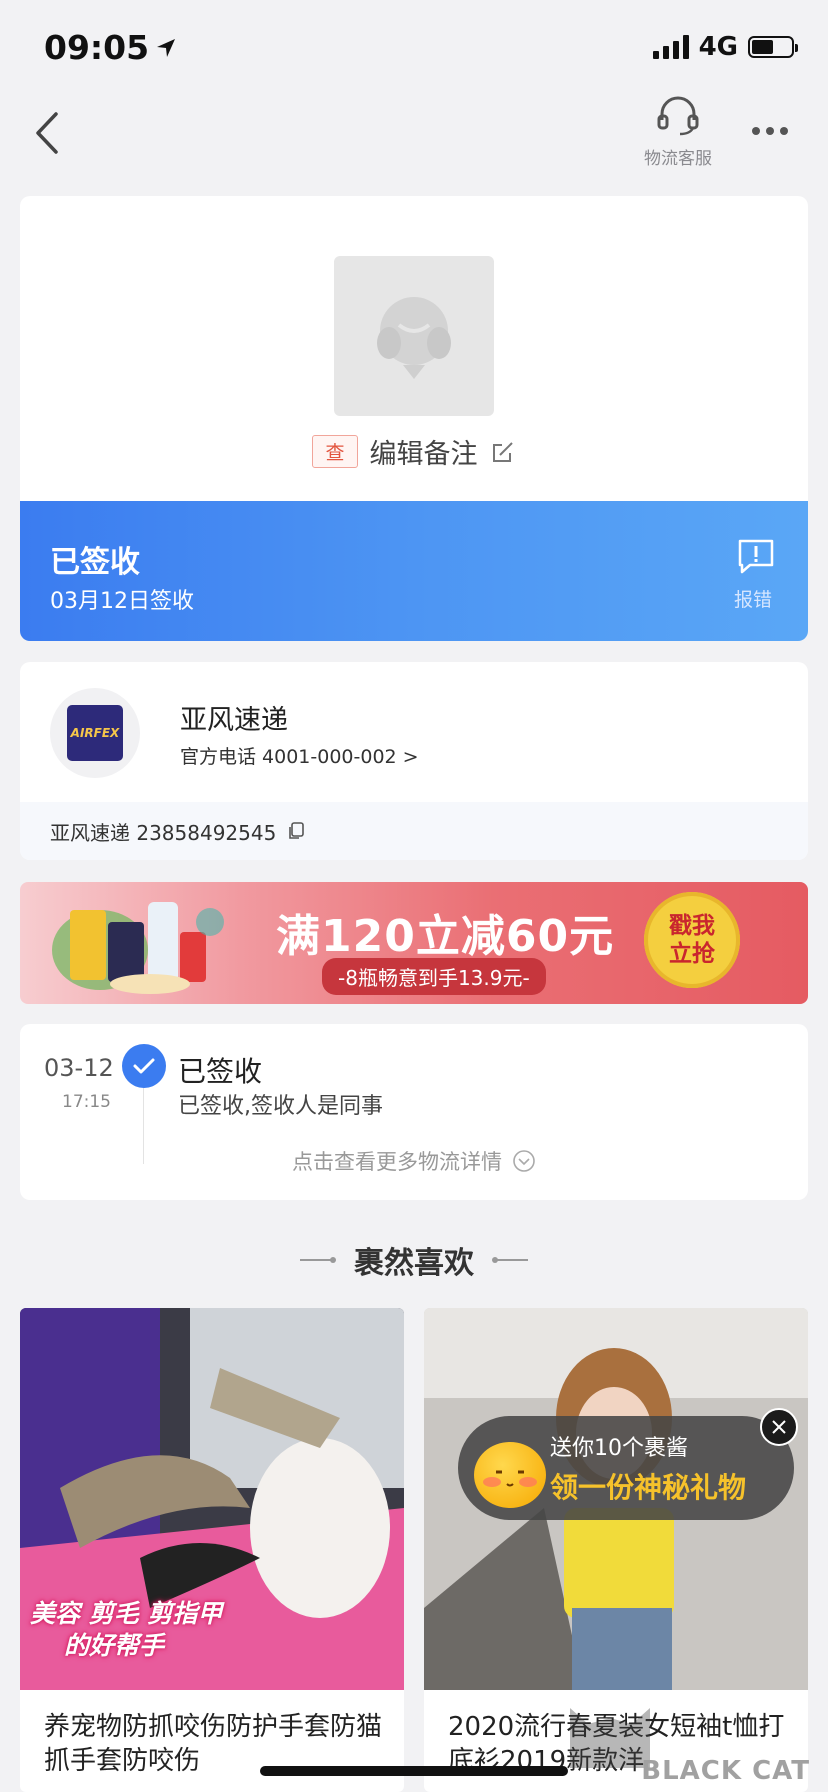 The height and width of the screenshot is (1792, 828). What do you see at coordinates (212, 1550) in the screenshot?
I see `product-card: 美容 剪毛 剪指甲 的好帮手 养宠物防抓咬伤防护手套防猫抓手套防咬伤` at bounding box center [212, 1550].